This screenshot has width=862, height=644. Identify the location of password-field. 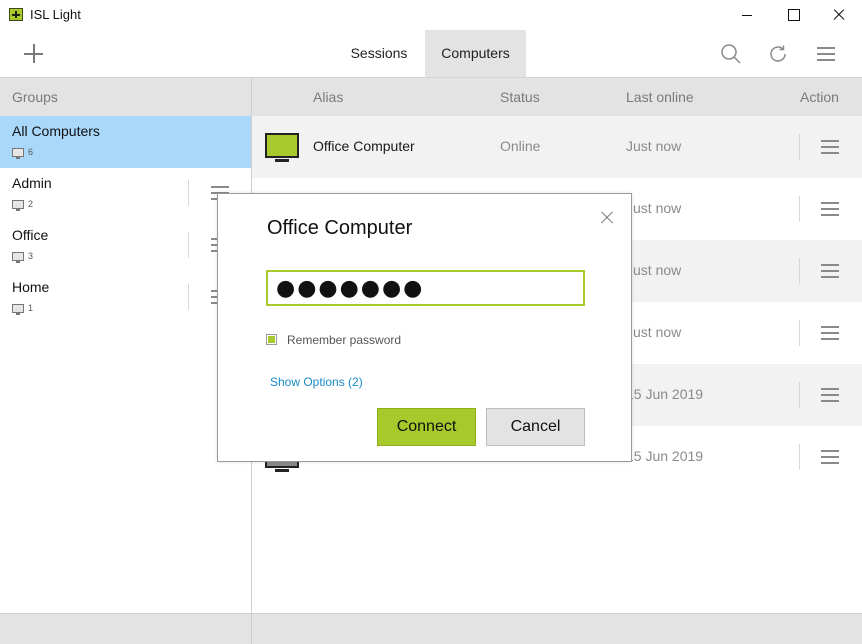
(425, 288).